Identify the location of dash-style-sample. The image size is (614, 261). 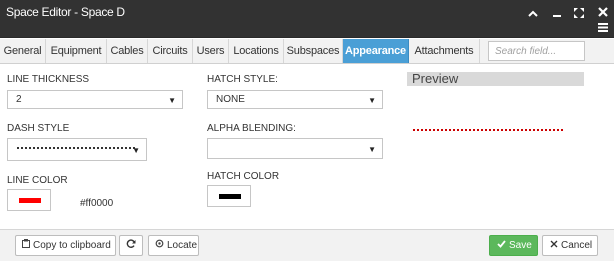
(76, 148).